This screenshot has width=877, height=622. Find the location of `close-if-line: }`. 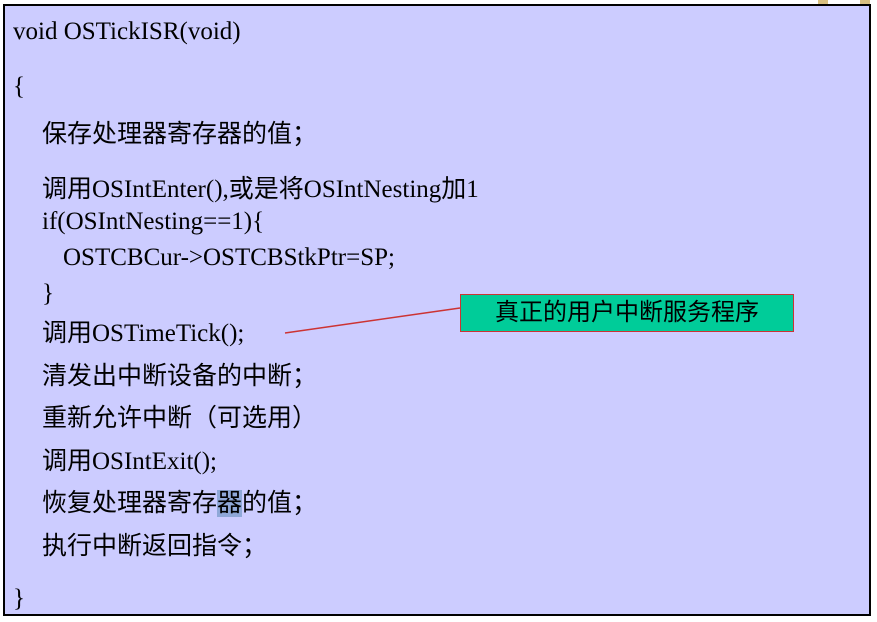

close-if-line: } is located at coordinates (48, 293).